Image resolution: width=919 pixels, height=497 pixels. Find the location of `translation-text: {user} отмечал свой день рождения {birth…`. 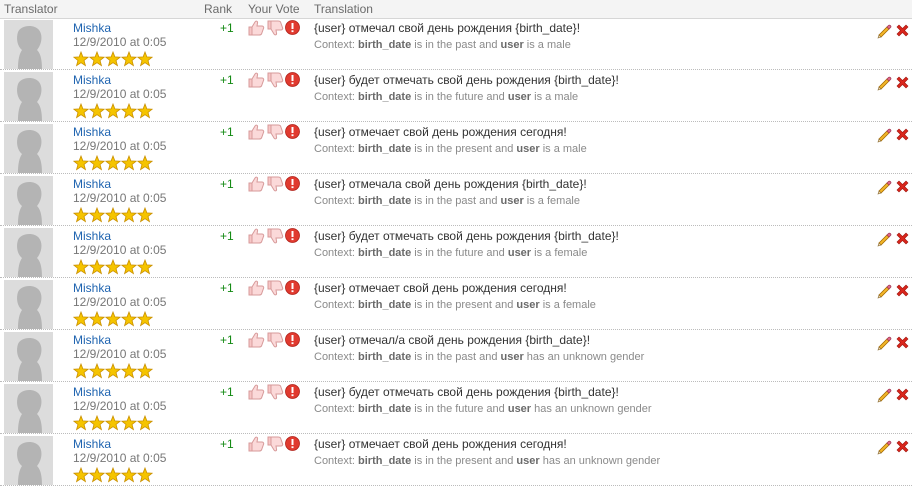

translation-text: {user} отмечал свой день рождения {birth… is located at coordinates (447, 28).